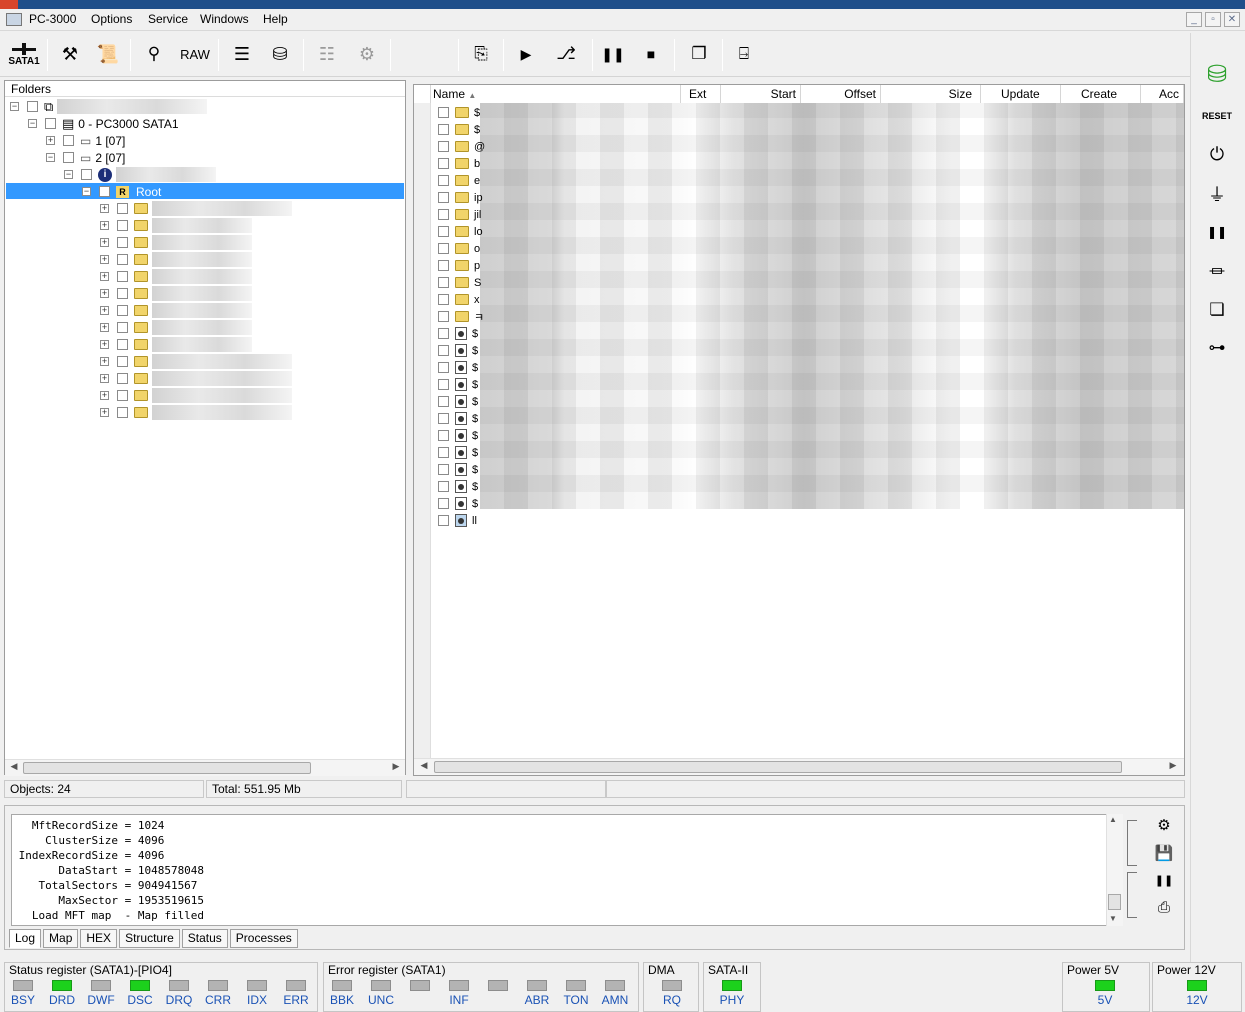 This screenshot has height=1012, width=1245. What do you see at coordinates (275, 19) in the screenshot?
I see `menu-help: Help` at bounding box center [275, 19].